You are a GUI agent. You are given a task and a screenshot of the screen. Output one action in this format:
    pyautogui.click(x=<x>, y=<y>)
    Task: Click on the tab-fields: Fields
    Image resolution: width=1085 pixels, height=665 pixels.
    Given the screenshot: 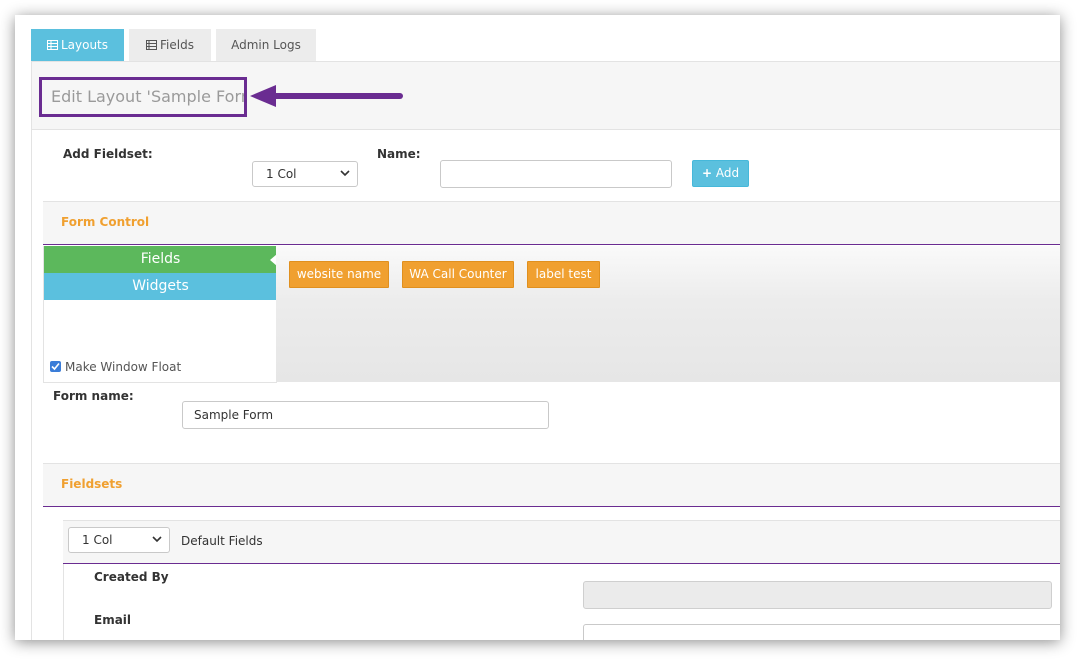 What is the action you would take?
    pyautogui.click(x=170, y=45)
    